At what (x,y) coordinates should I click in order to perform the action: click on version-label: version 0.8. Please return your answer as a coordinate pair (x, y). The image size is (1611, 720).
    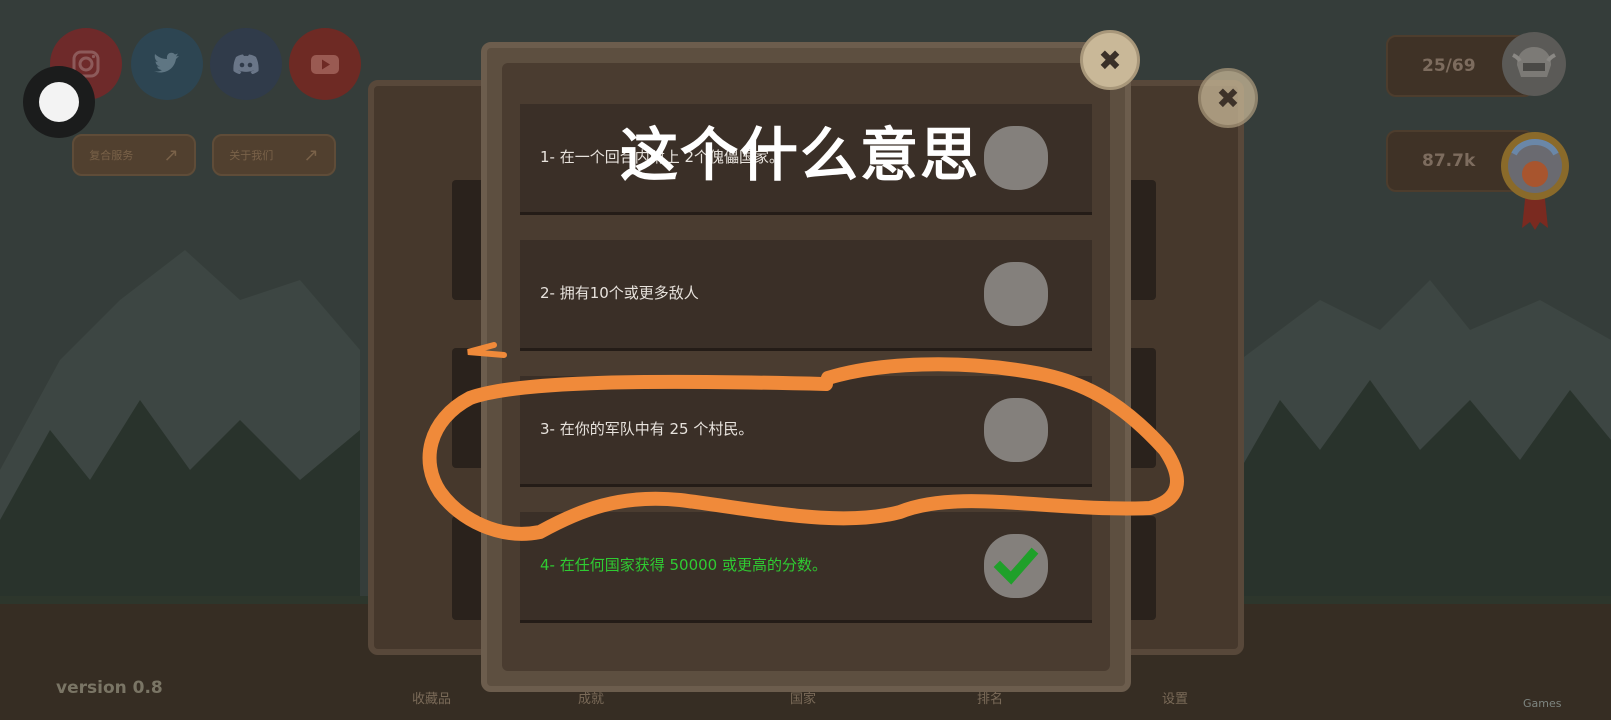
    Looking at the image, I should click on (109, 688).